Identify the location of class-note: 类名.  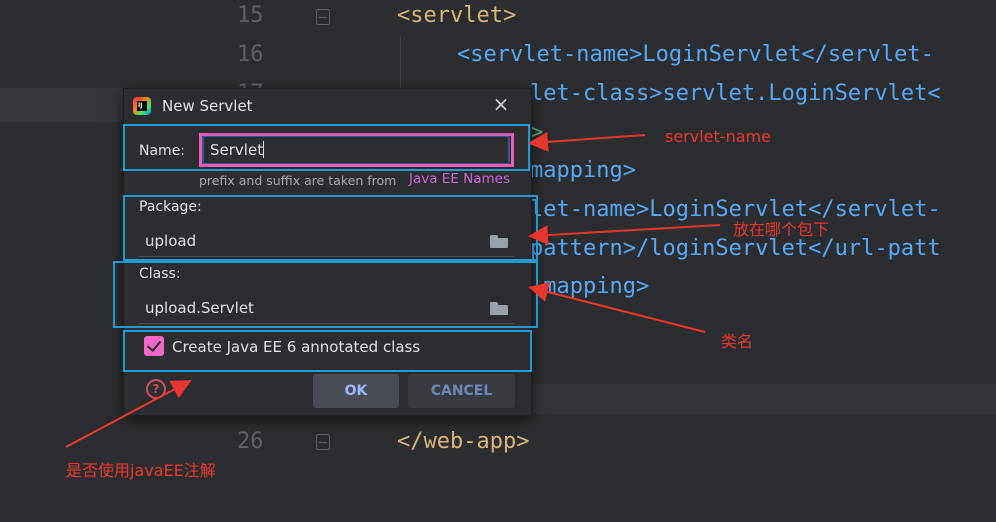
(737, 341).